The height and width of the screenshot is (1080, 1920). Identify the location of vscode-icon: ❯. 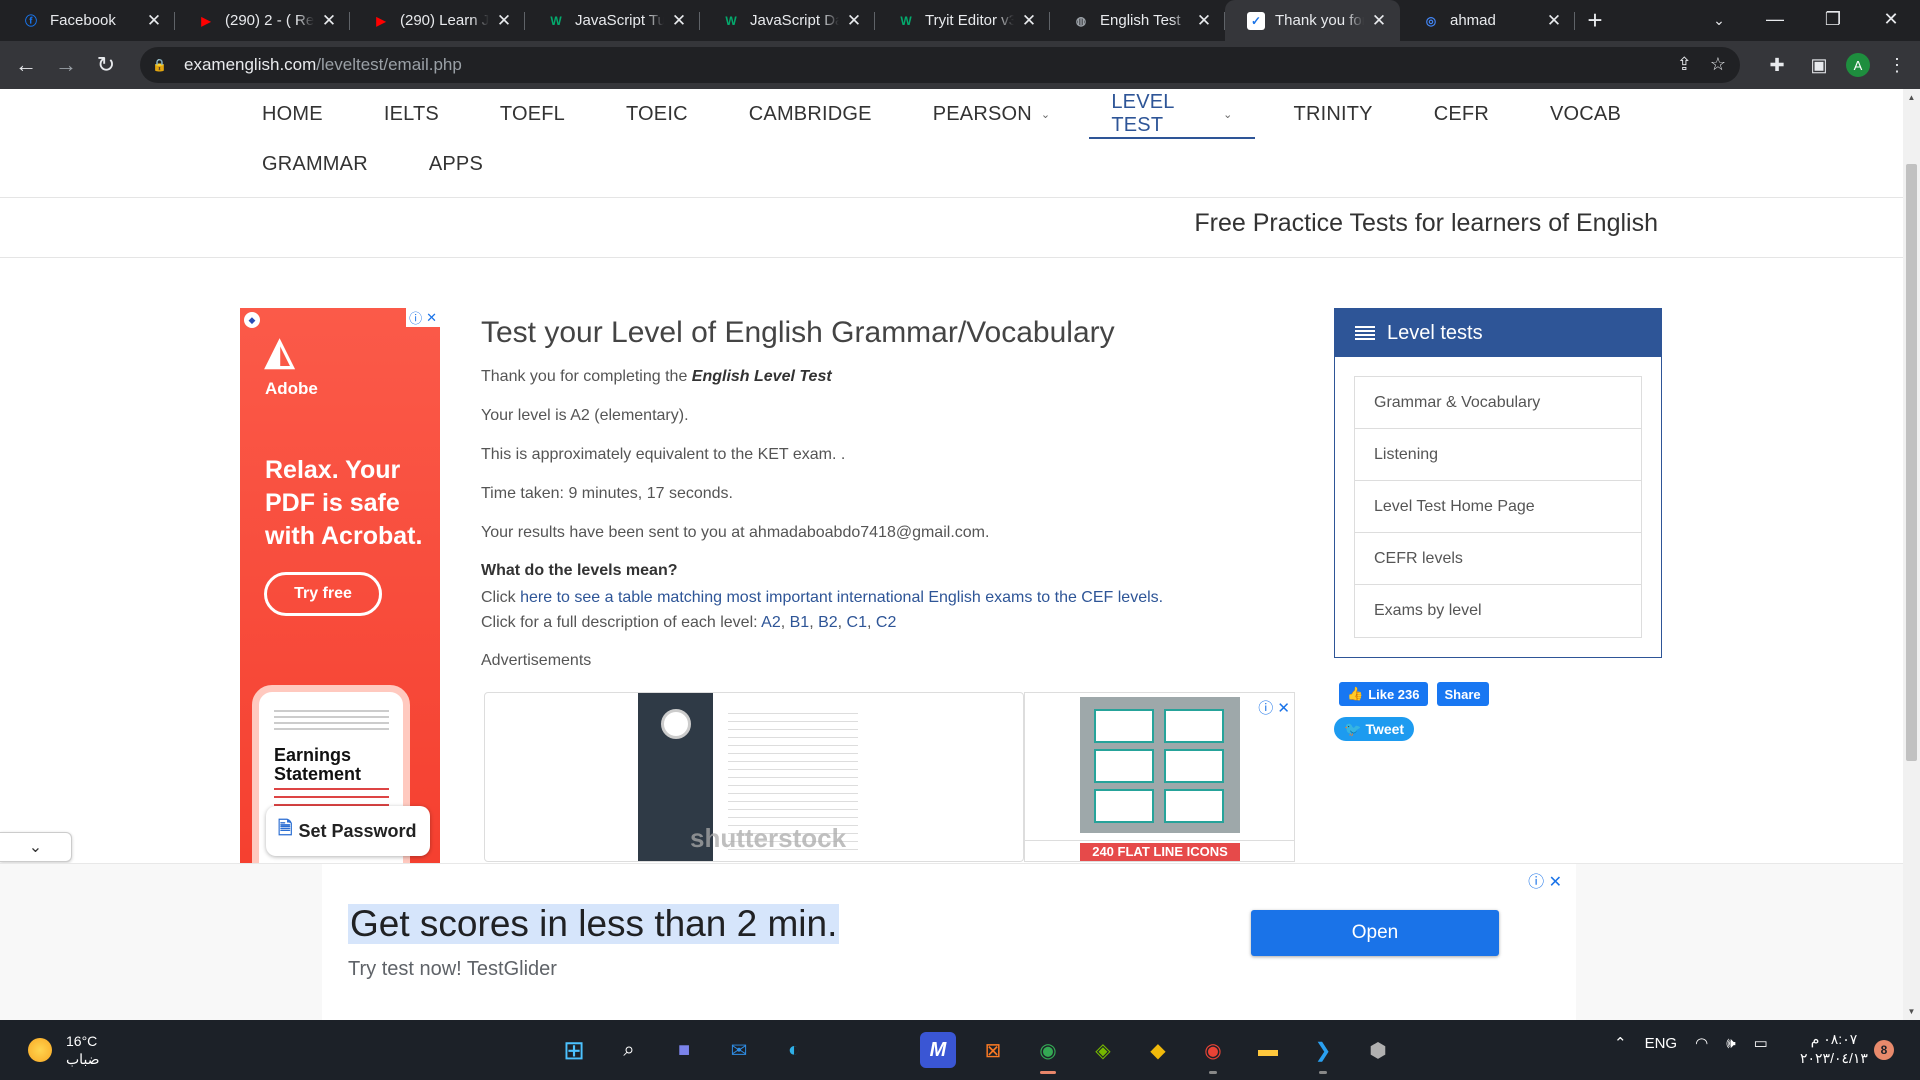
(1323, 1053).